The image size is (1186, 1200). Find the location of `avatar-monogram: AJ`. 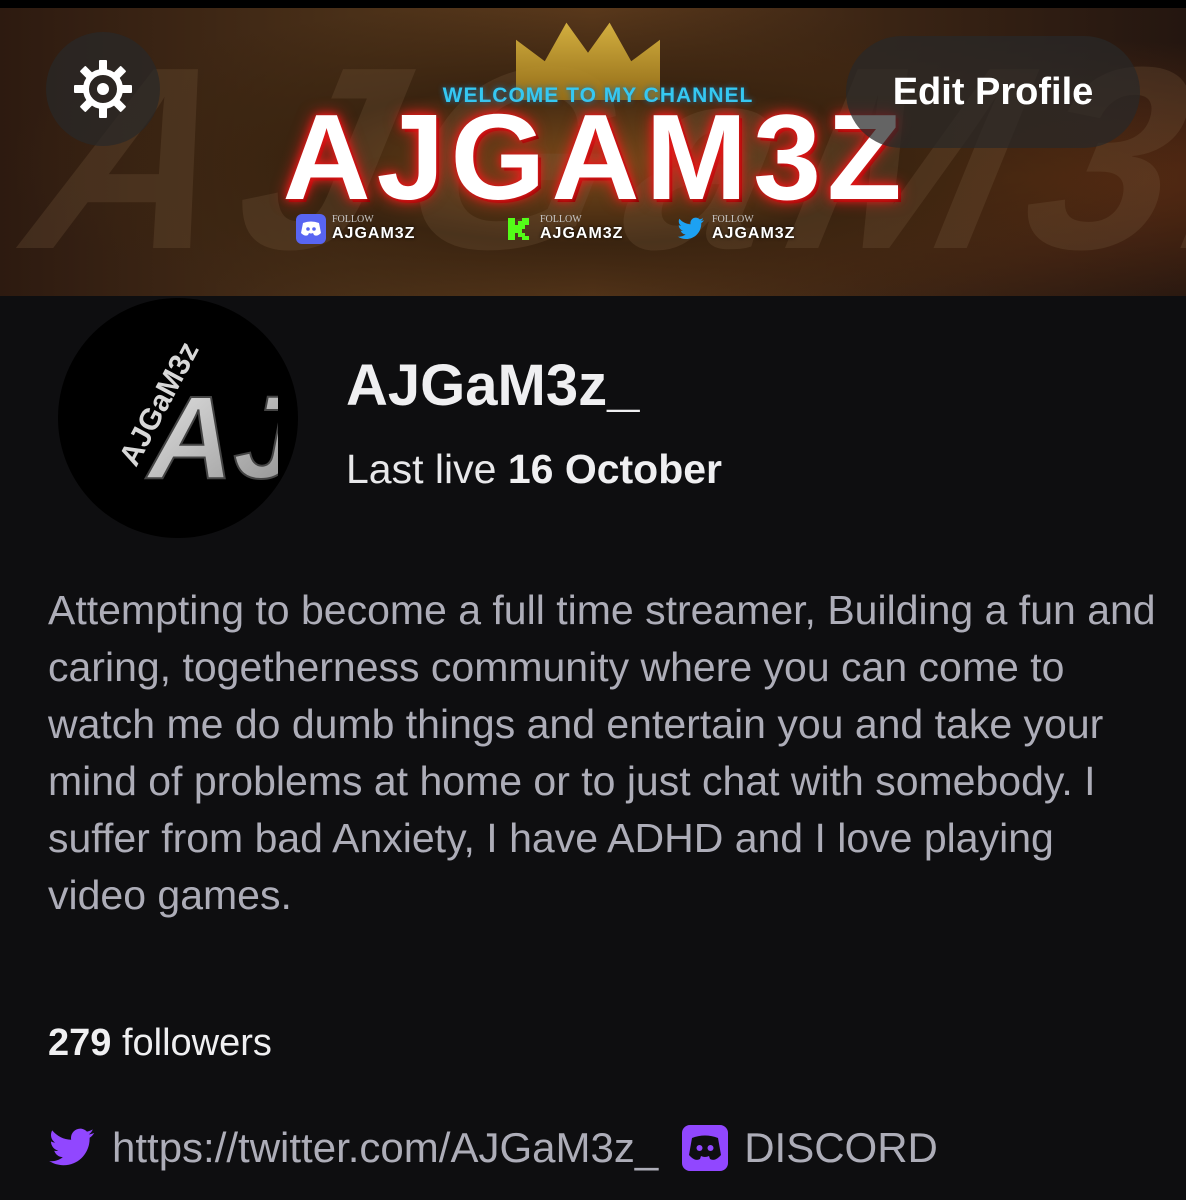

avatar-monogram: AJ is located at coordinates (211, 438).